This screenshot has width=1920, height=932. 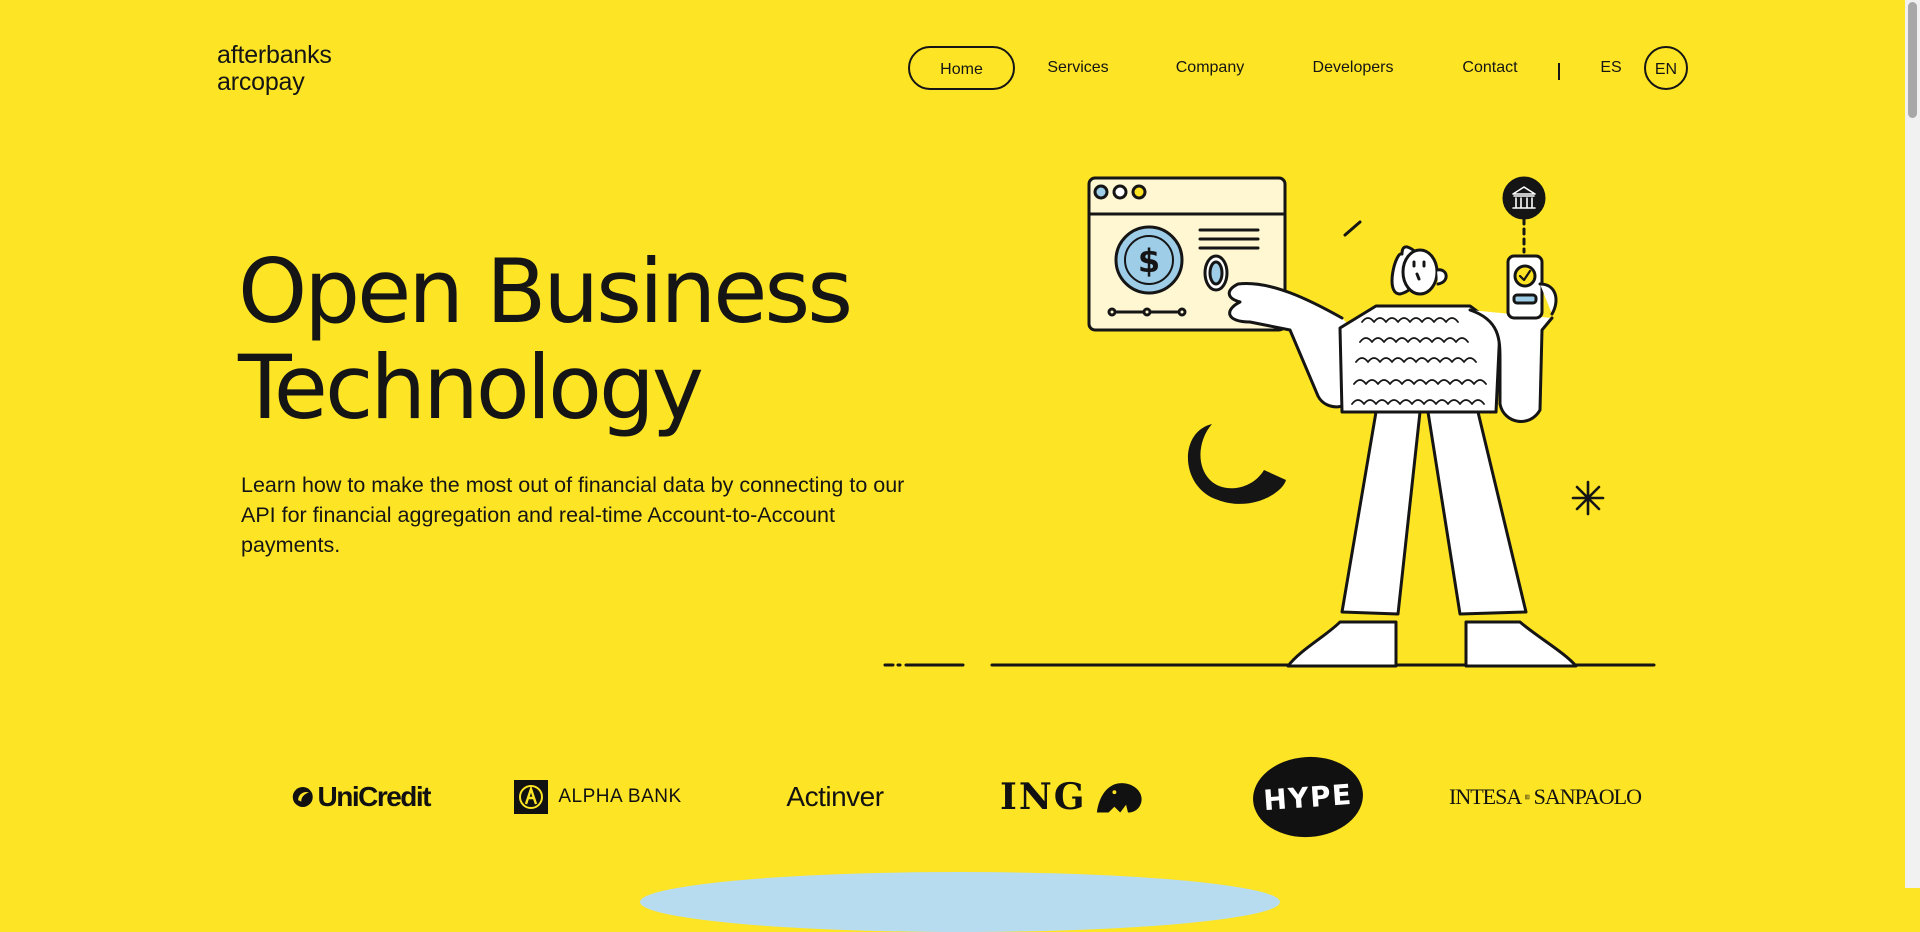 What do you see at coordinates (1666, 68) in the screenshot?
I see `lang-en-link: EN` at bounding box center [1666, 68].